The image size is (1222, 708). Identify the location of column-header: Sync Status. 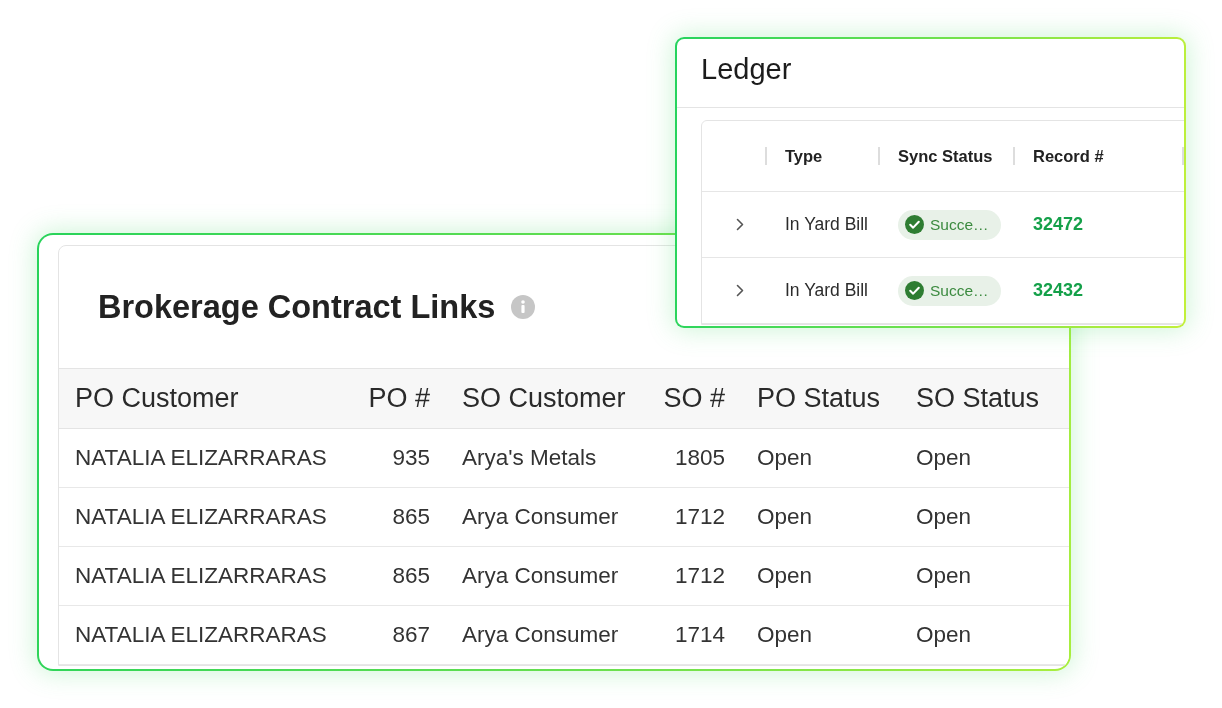
(945, 156).